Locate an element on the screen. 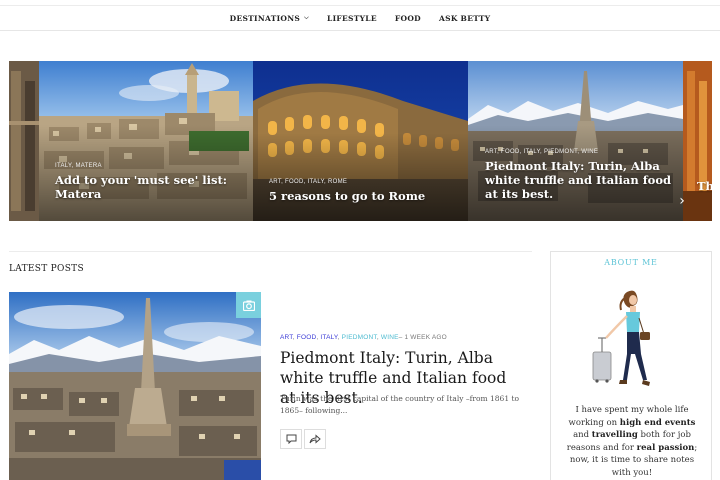 This screenshot has height=480, width=720. slide-image is located at coordinates (24, 141).